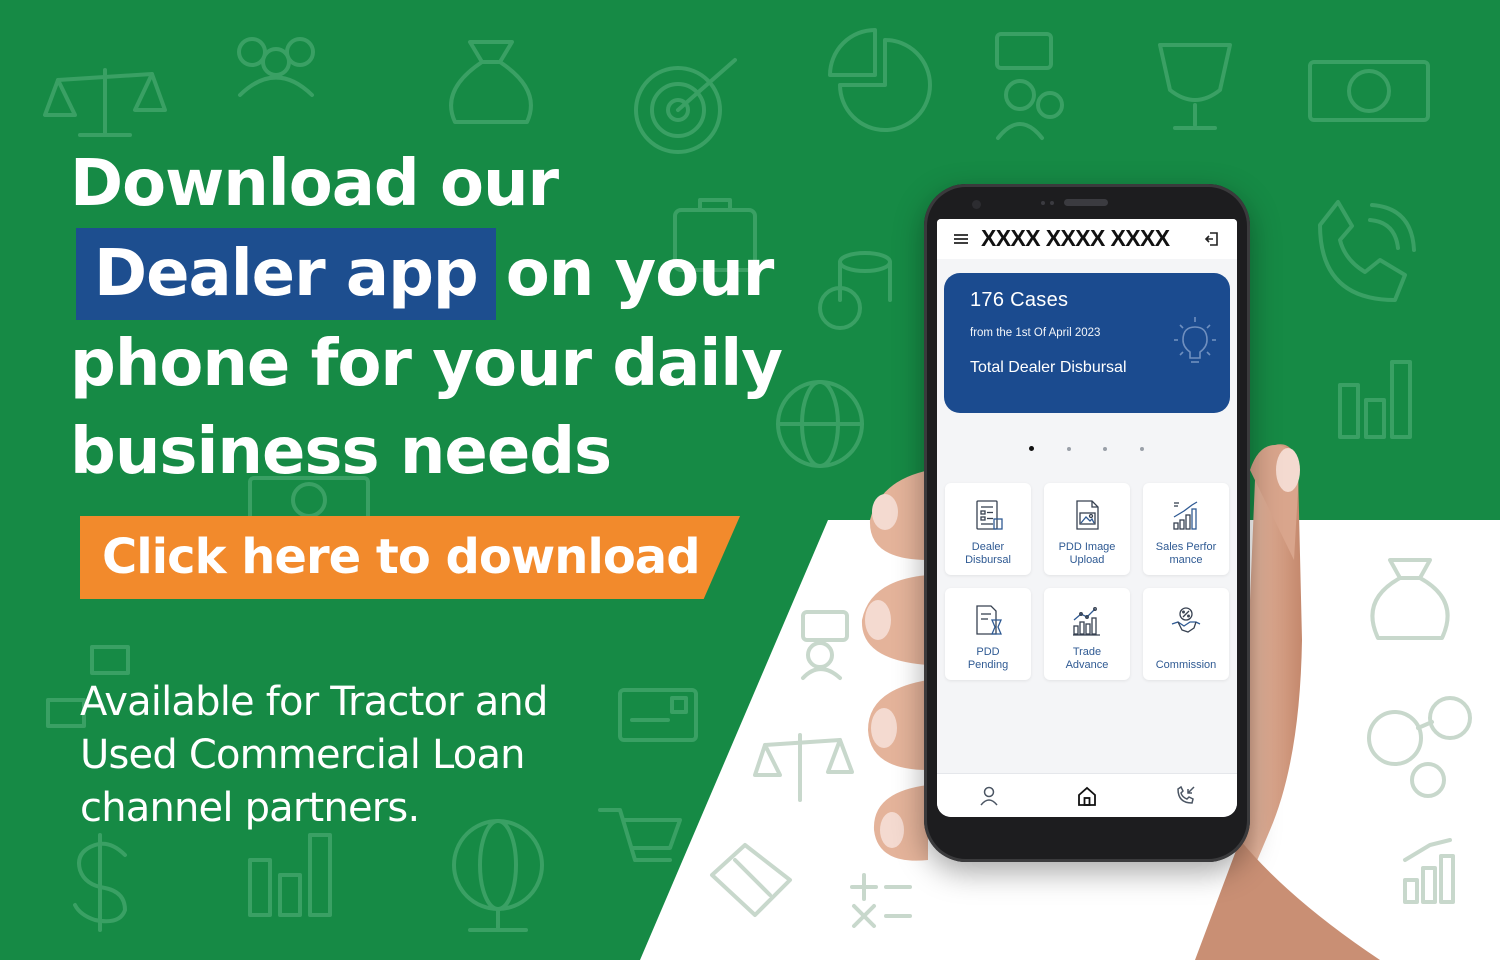 This screenshot has width=1500, height=960. What do you see at coordinates (1090, 449) in the screenshot?
I see `carousel-indicator` at bounding box center [1090, 449].